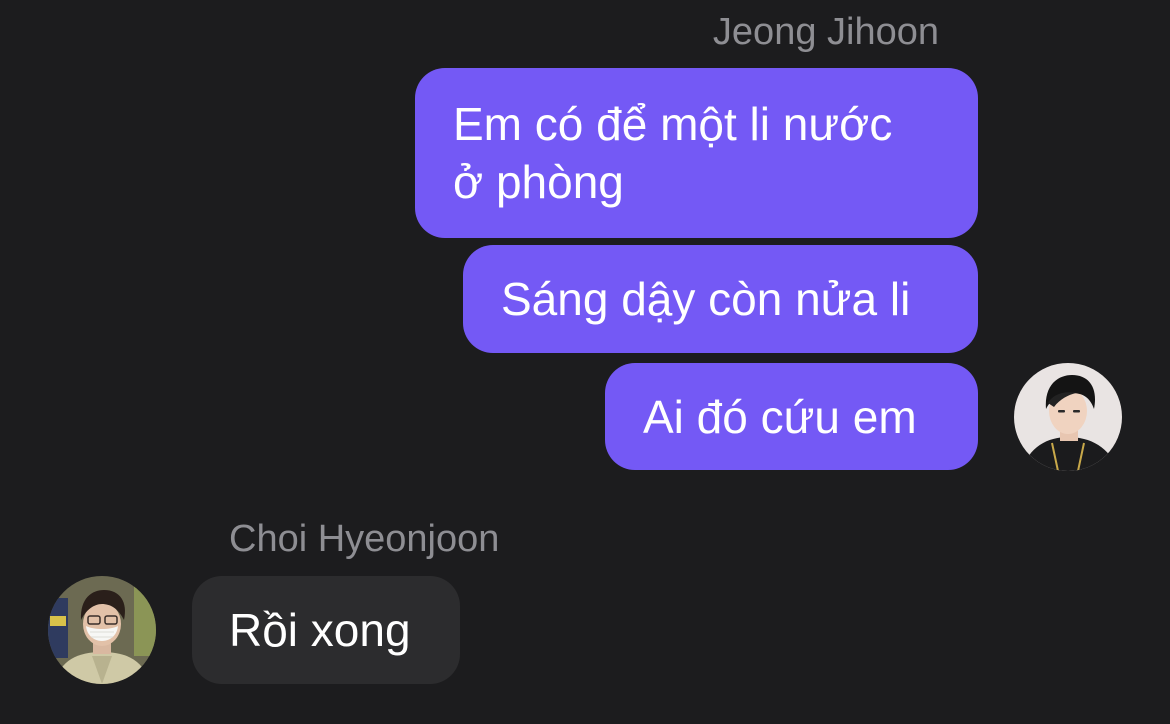 The image size is (1170, 724). I want to click on message-bubble: Ai đó cứu em, so click(791, 416).